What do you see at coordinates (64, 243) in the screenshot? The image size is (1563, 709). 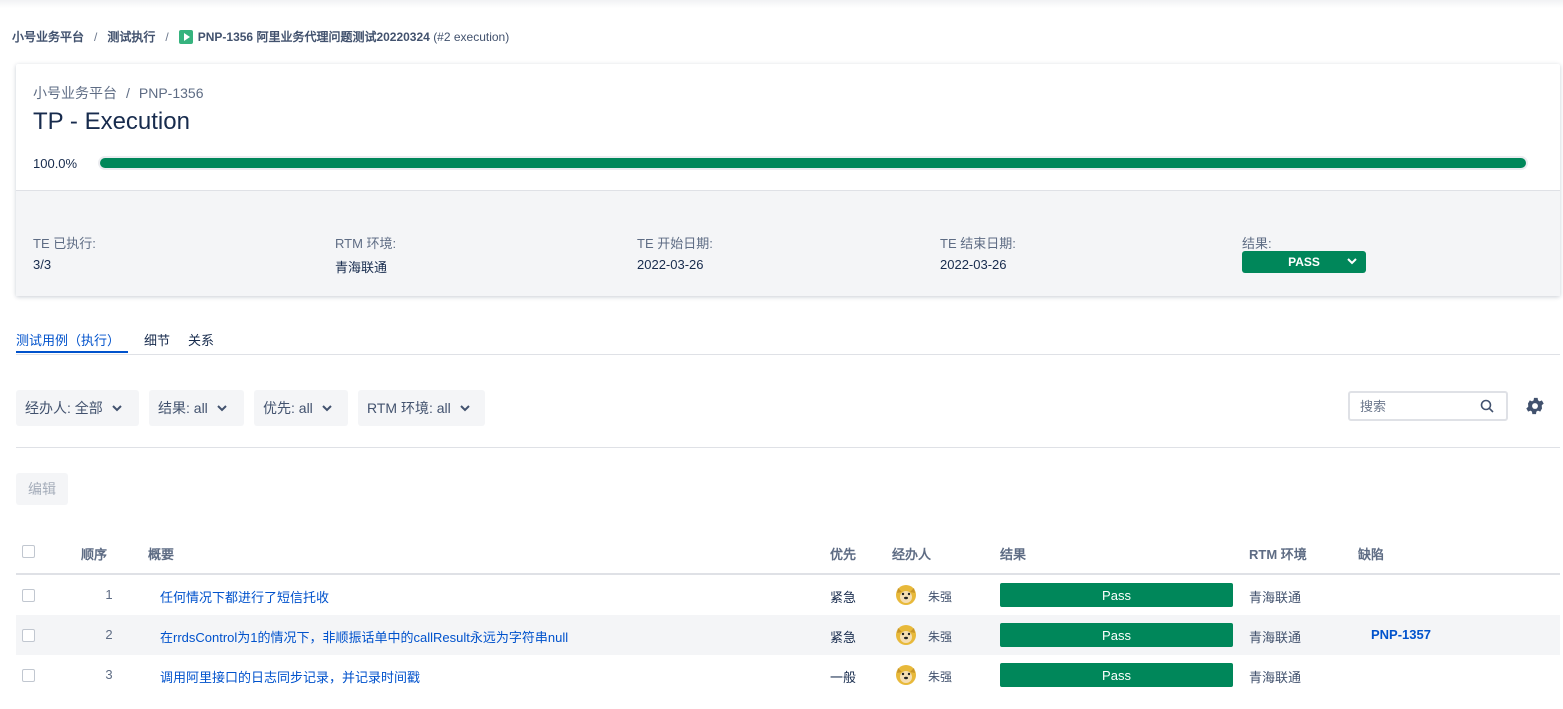 I see `field-label: TE 已执行:` at bounding box center [64, 243].